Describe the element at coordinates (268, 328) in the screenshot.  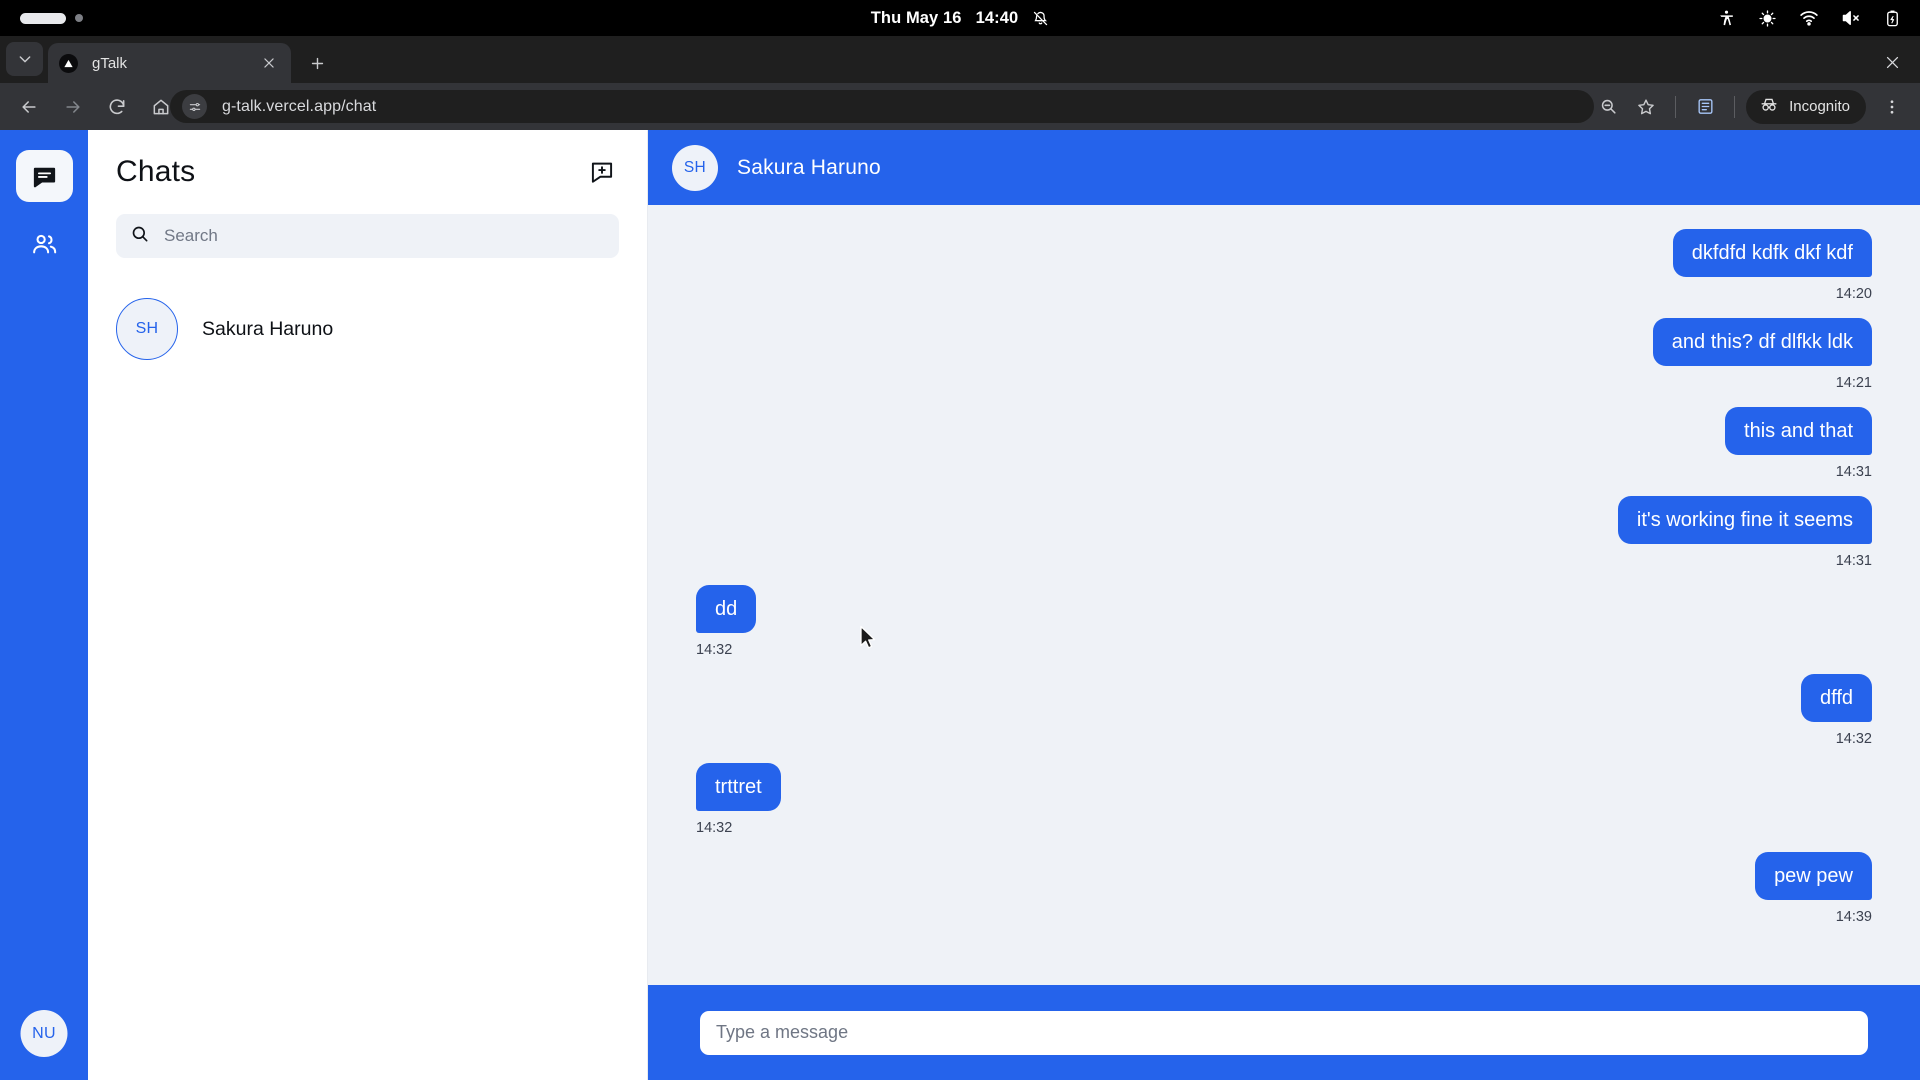
I see `contact-name: Sakura Haruno` at that location.